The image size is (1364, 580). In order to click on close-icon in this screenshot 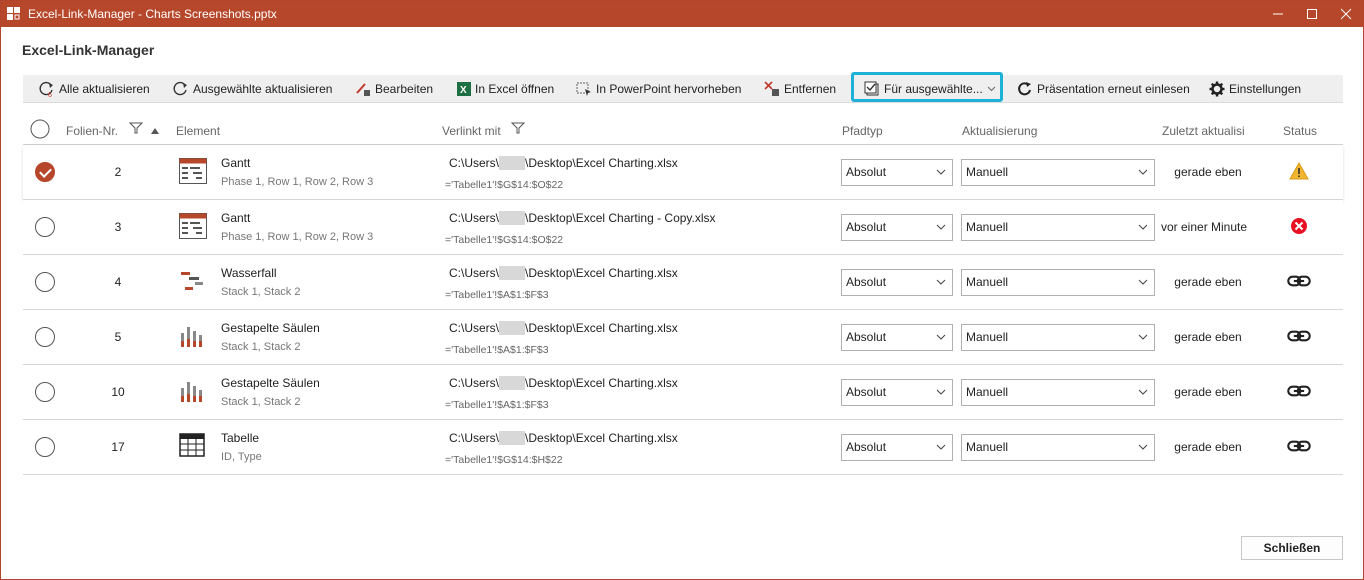, I will do `click(1346, 14)`.